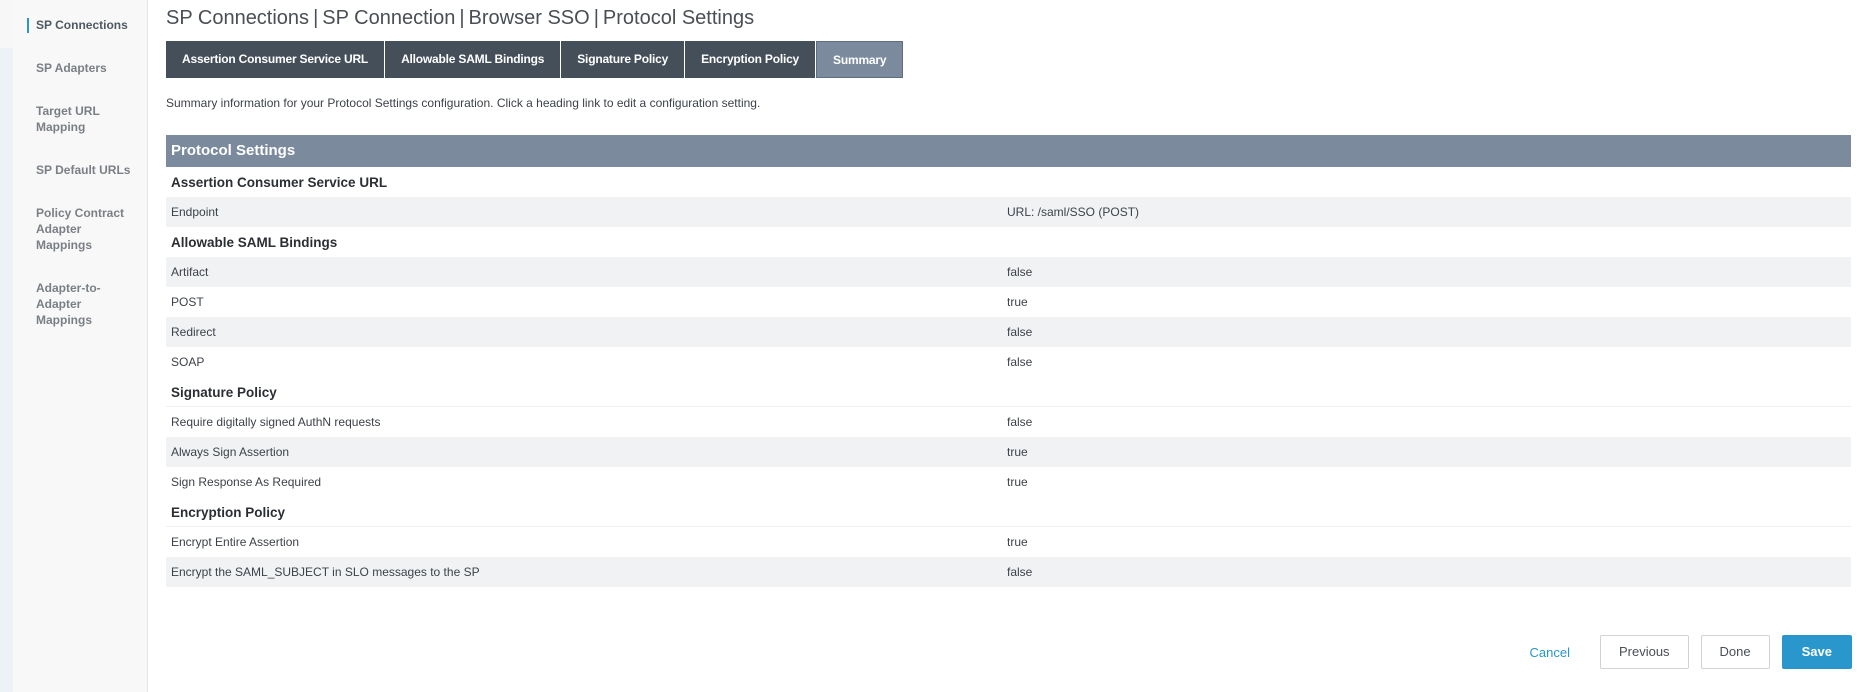  I want to click on sidebar-item-adapter-to-adapter-mappings: Adapter-to-Adapter Mappings, so click(73, 304).